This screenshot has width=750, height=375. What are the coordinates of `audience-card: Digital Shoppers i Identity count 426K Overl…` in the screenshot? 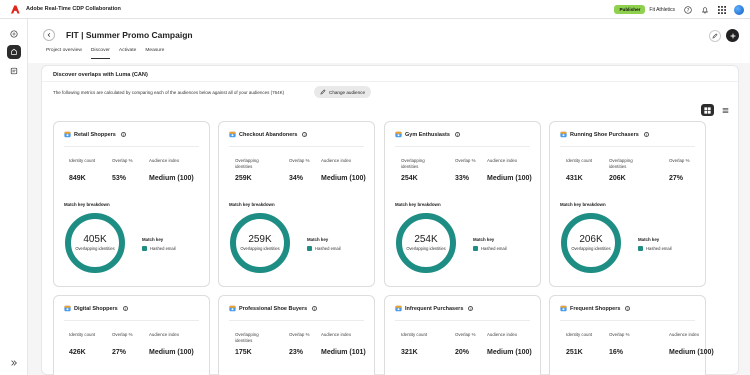 It's located at (131, 335).